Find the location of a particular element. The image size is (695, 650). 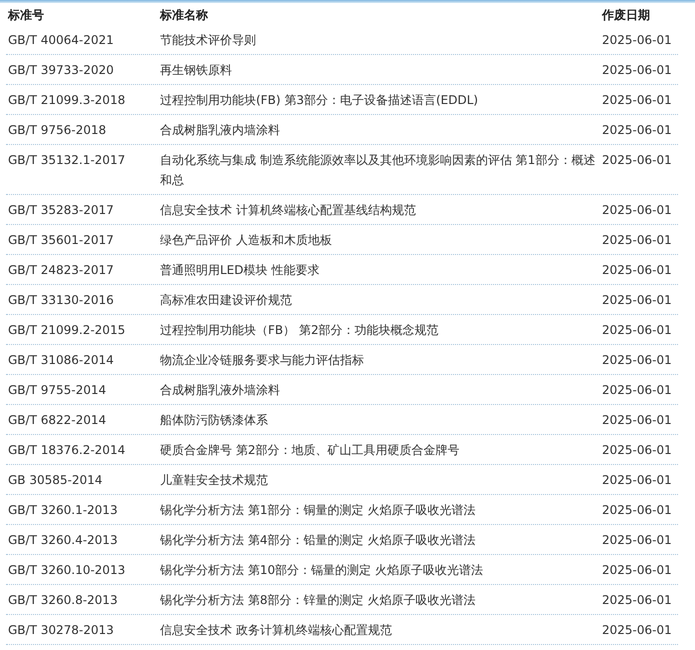

standard-number: GB/T 9756-2018 is located at coordinates (57, 130).